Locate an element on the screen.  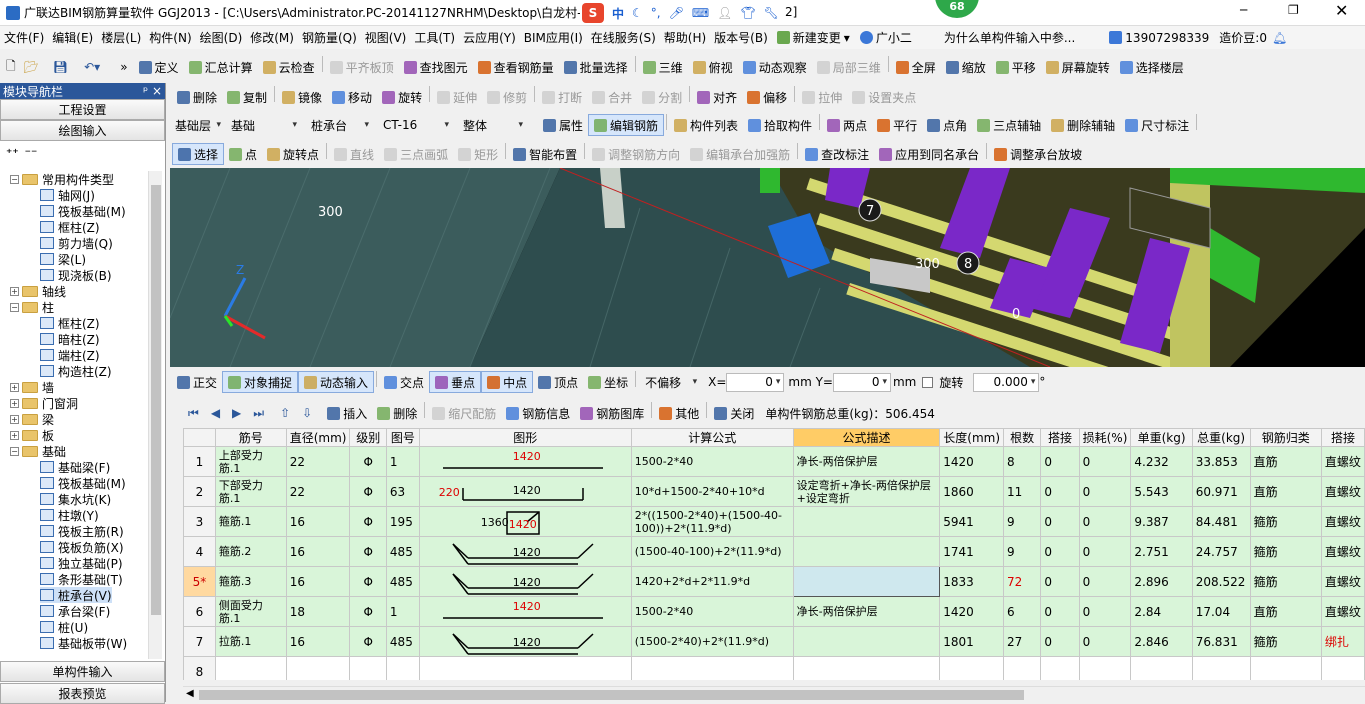
cell-dia: 18 is located at coordinates (318, 611).